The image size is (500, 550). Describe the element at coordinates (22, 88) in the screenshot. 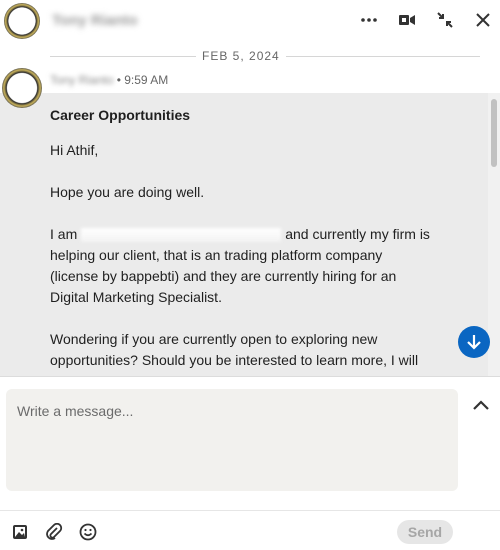

I see `sender-avatar` at that location.